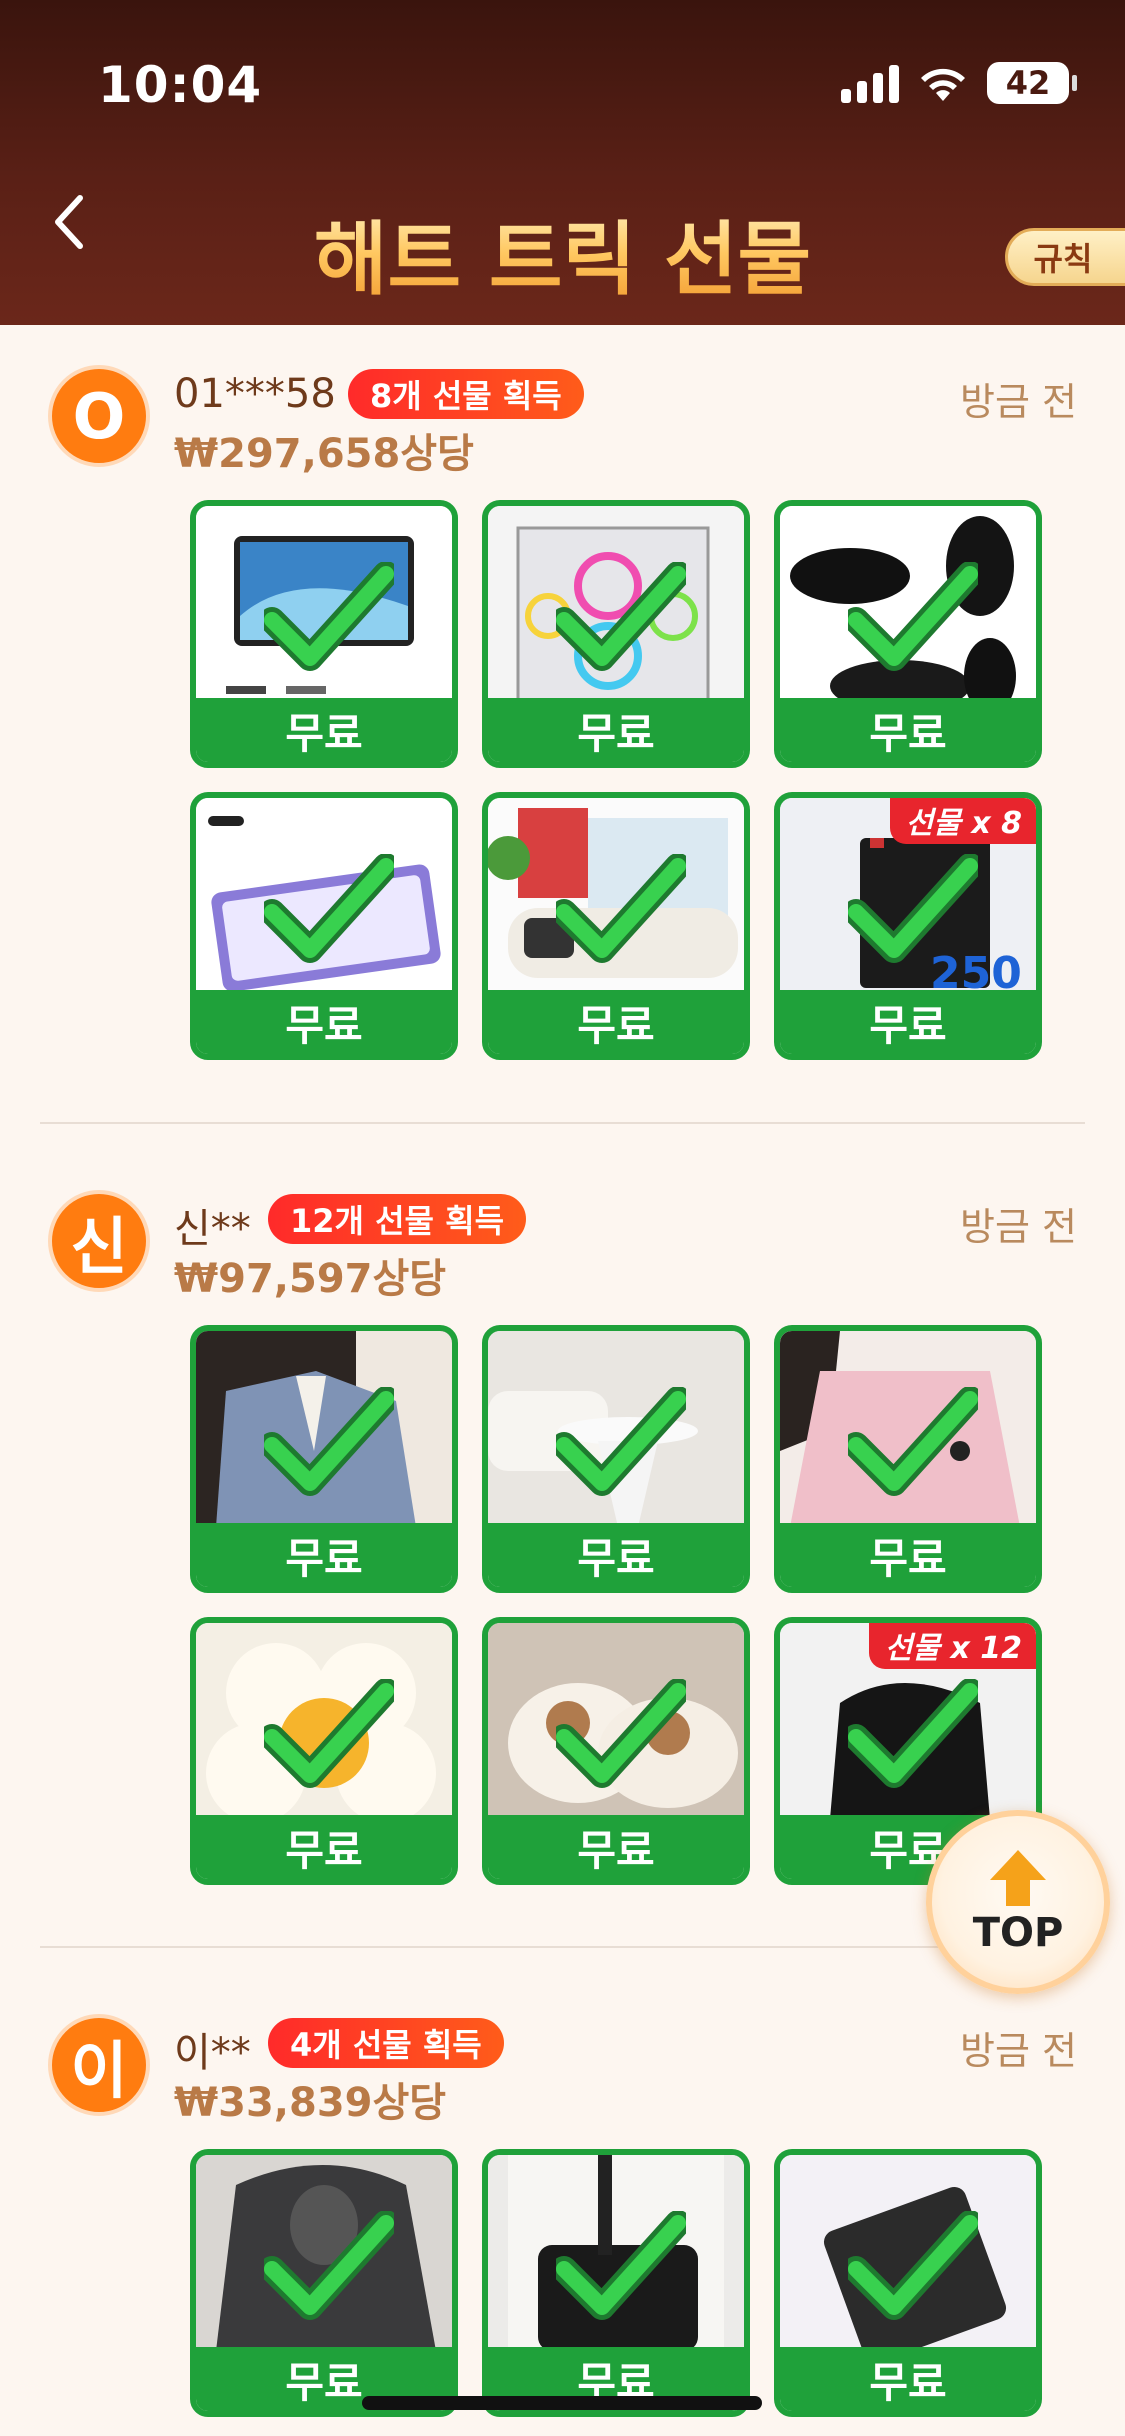  I want to click on gift-multiplier-tag: 선물 x 8, so click(962, 821).